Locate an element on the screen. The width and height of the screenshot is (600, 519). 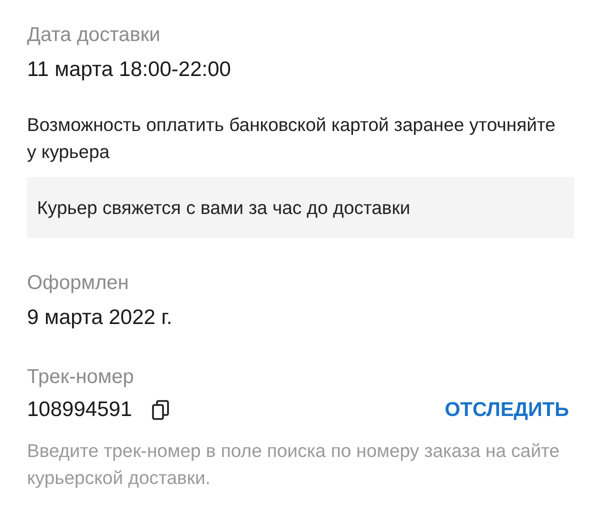
copy-icon is located at coordinates (161, 410).